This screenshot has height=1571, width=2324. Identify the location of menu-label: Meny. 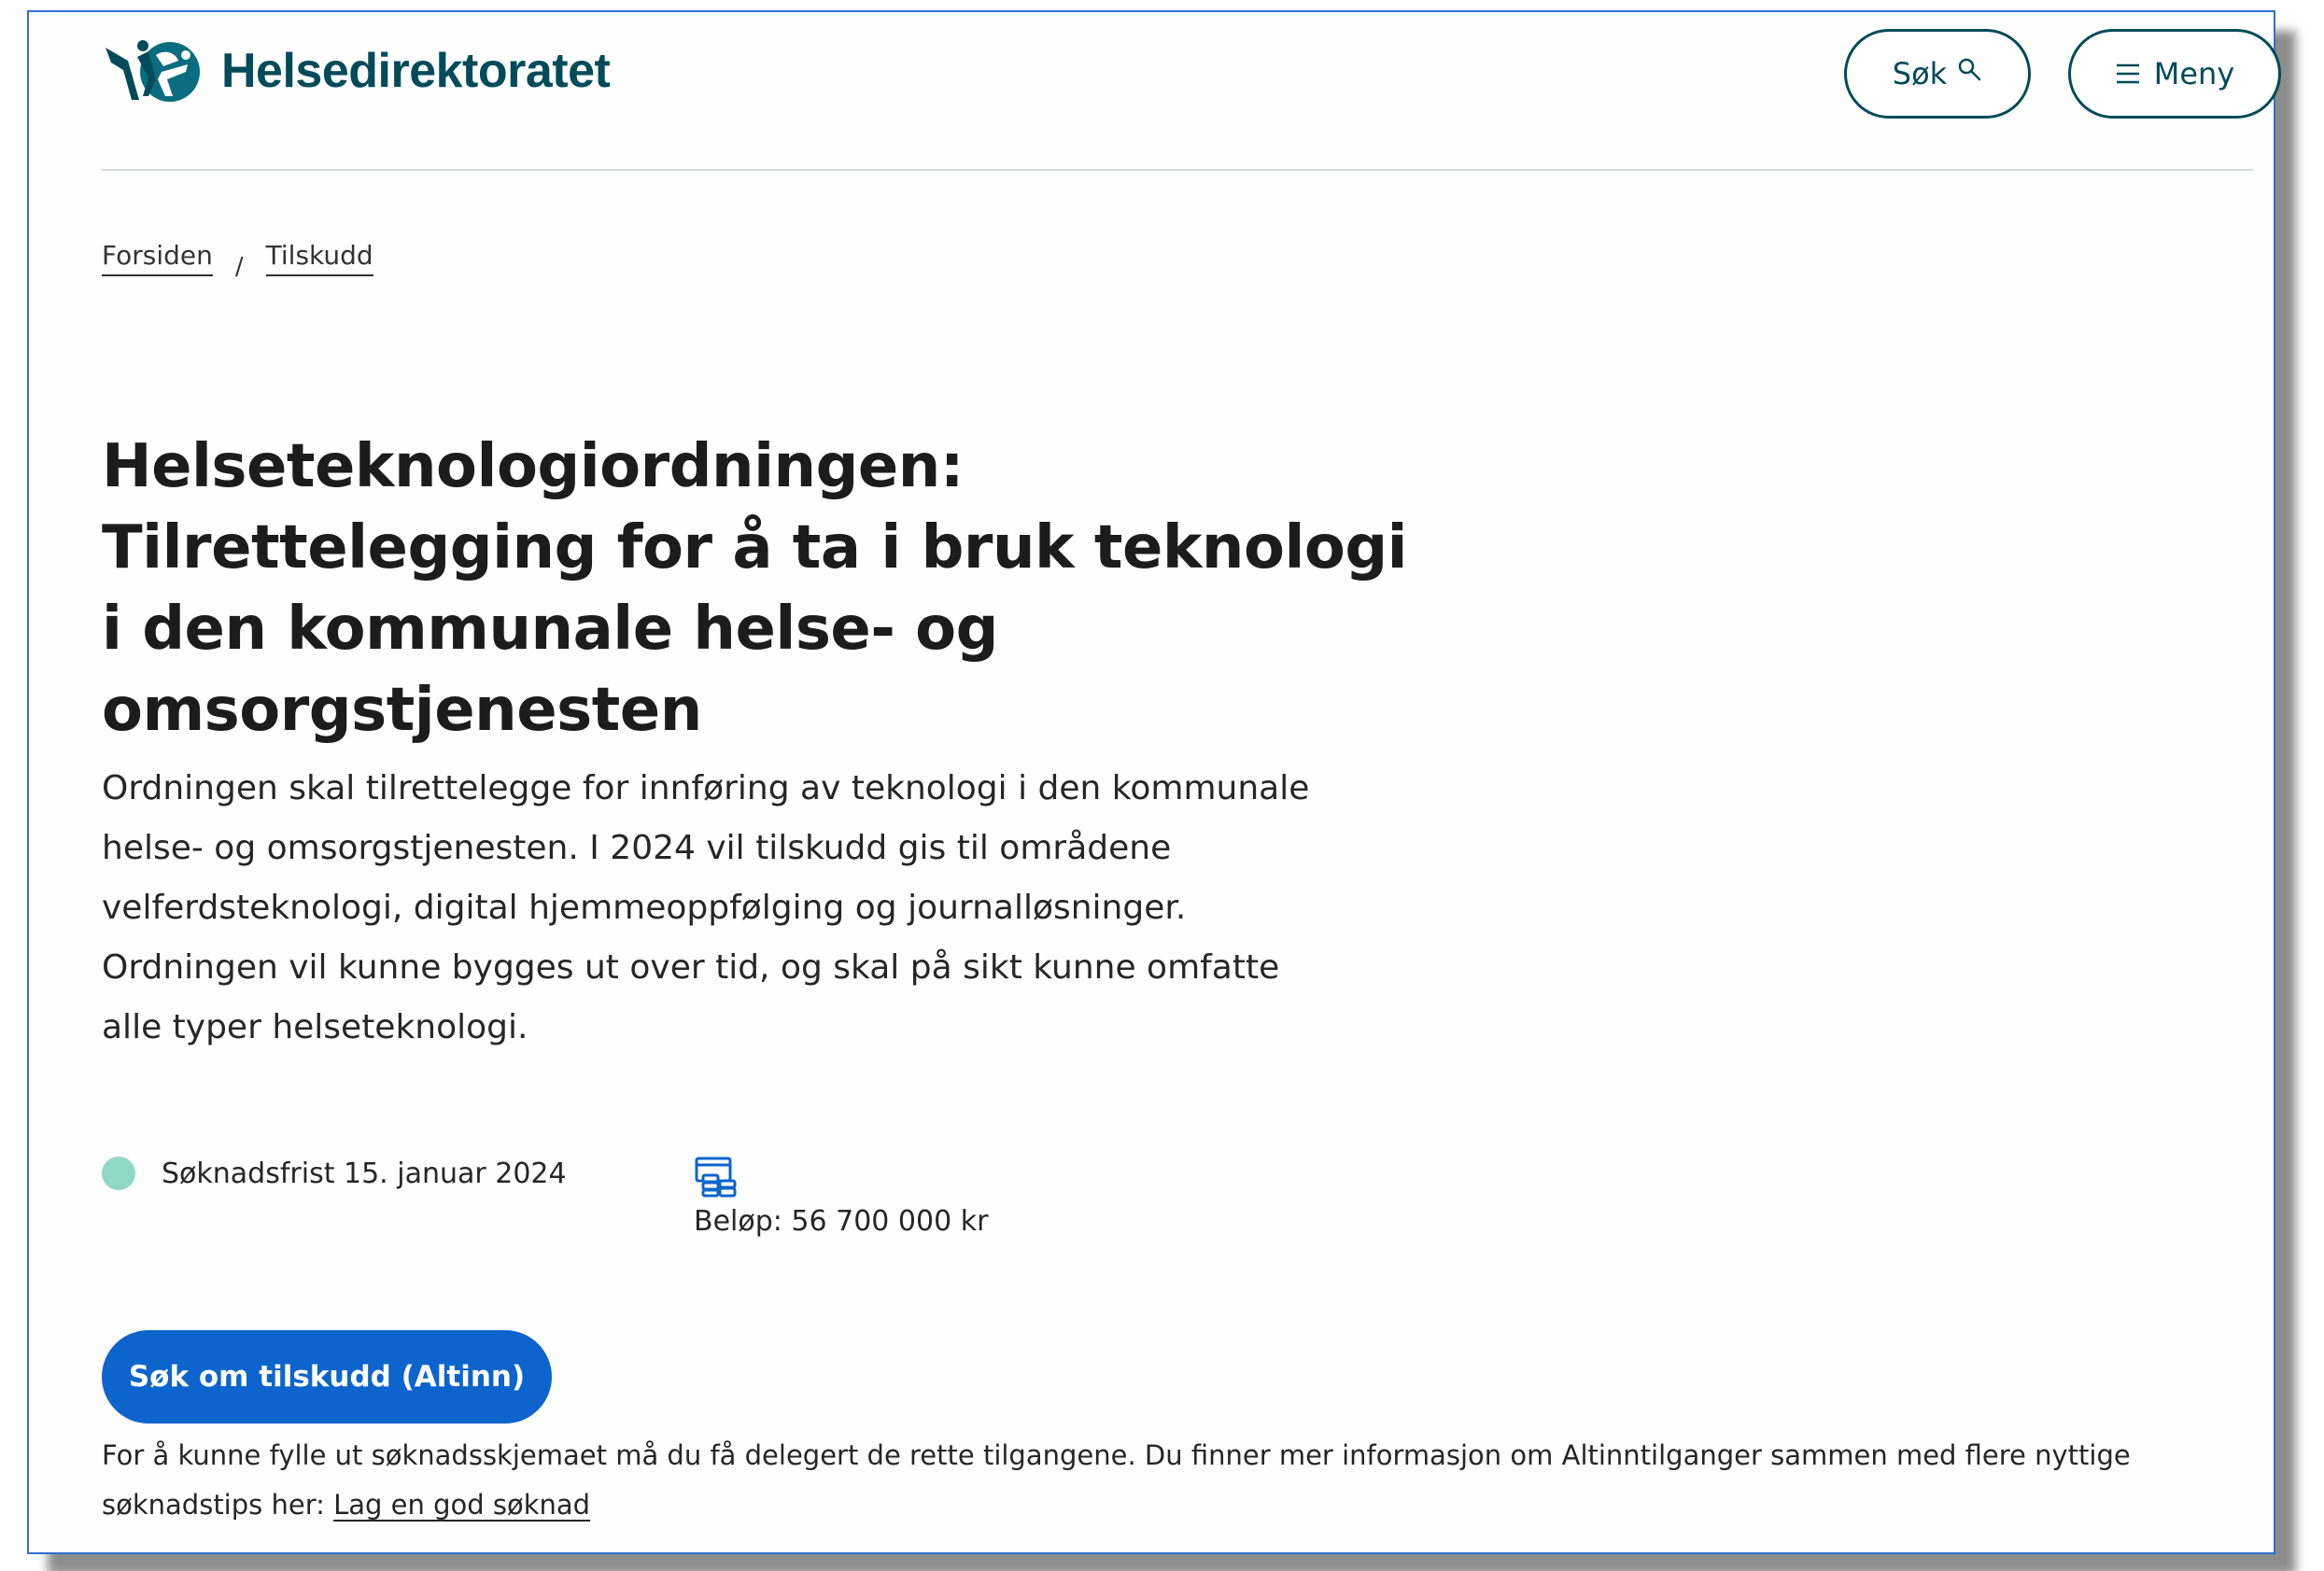
(2194, 73).